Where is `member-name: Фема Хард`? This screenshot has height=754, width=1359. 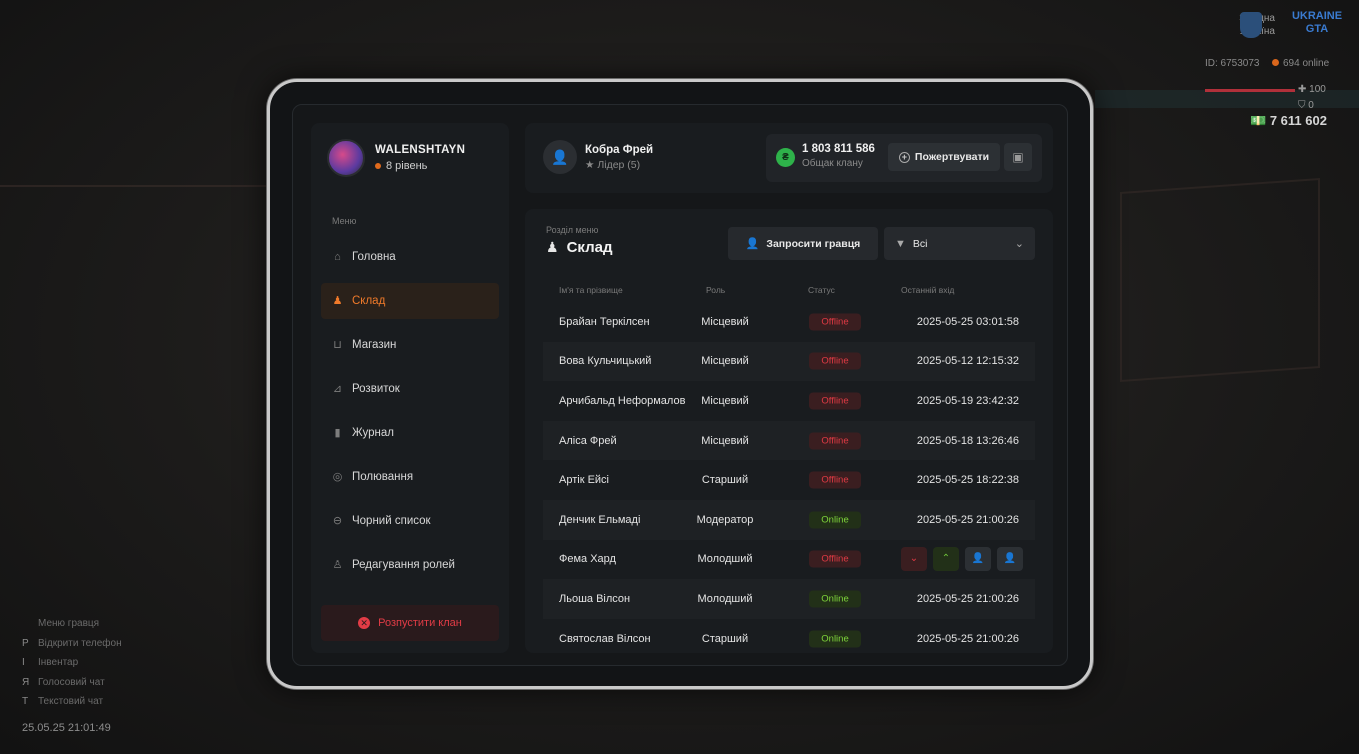 member-name: Фема Хард is located at coordinates (587, 559).